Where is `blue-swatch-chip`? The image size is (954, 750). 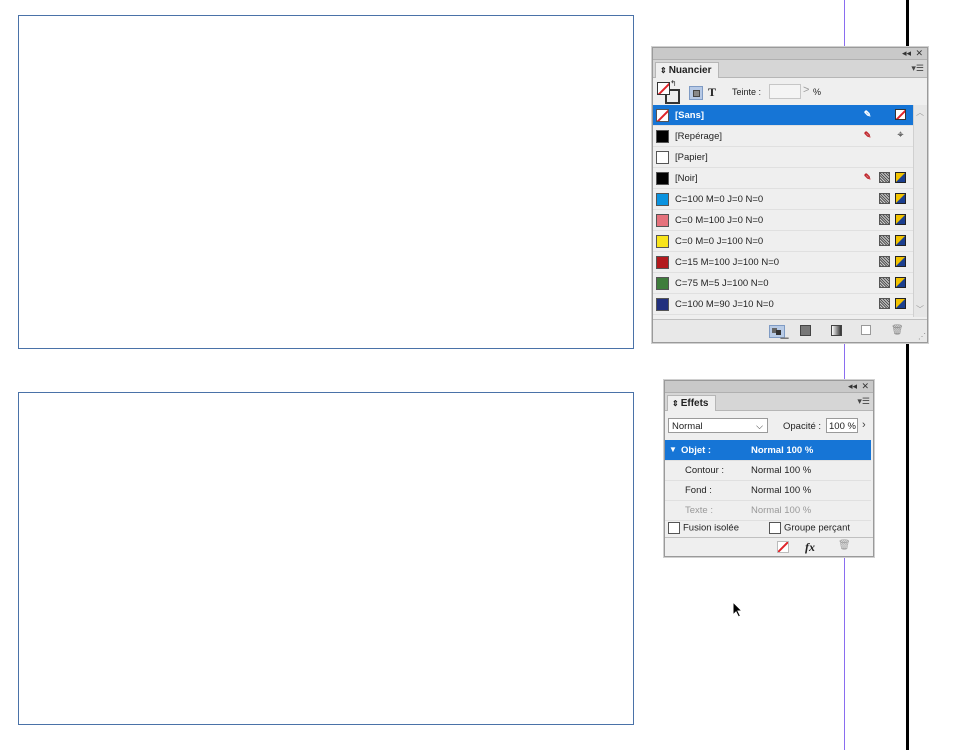
blue-swatch-chip is located at coordinates (662, 304).